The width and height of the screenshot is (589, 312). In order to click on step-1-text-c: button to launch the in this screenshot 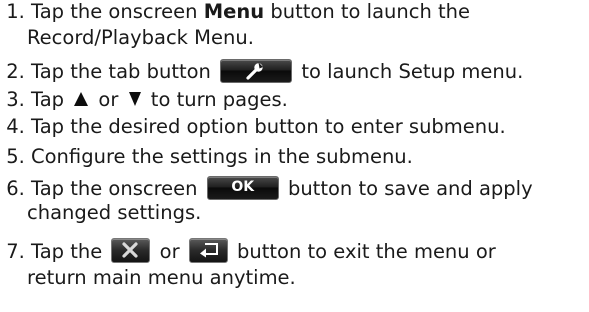, I will do `click(367, 11)`.